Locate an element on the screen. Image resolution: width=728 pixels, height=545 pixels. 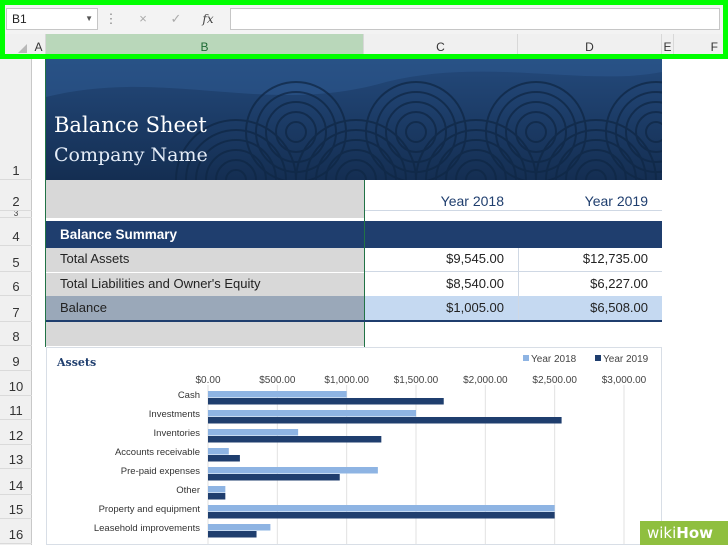
table-divider is located at coordinates (518, 284).